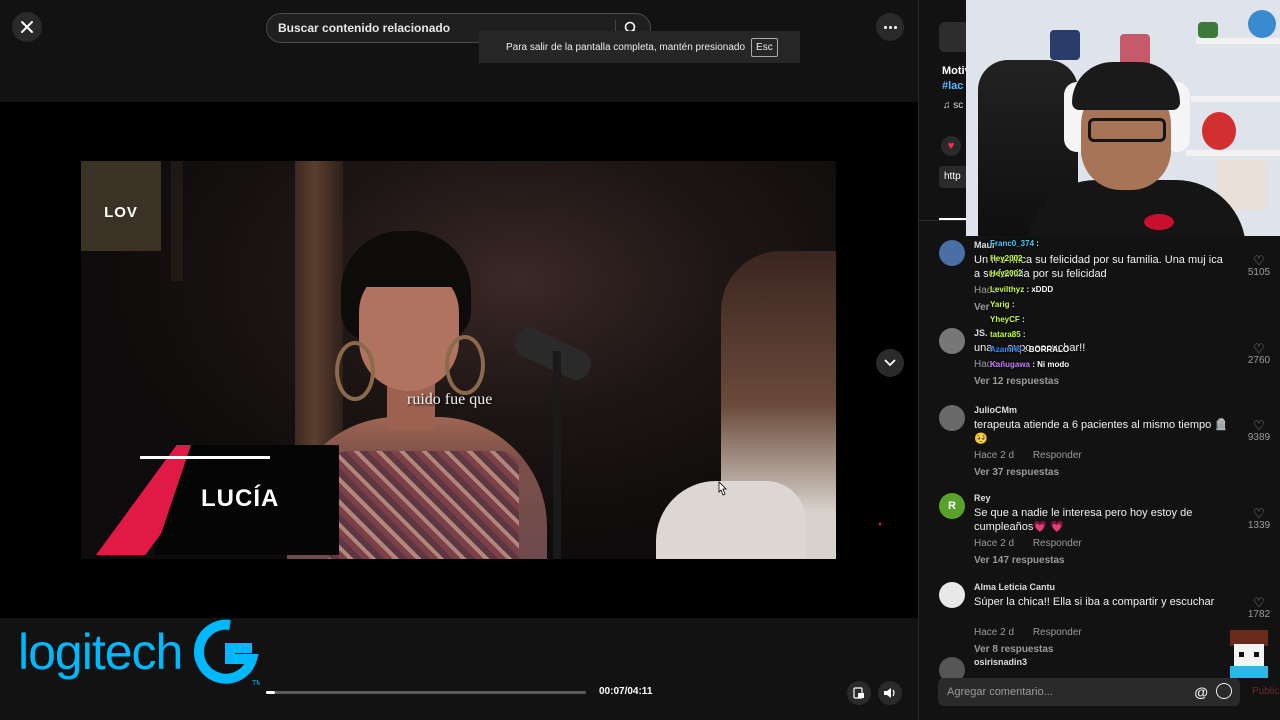  Describe the element at coordinates (1051, 364) in the screenshot. I see `chat-text: : Ni modo` at that location.